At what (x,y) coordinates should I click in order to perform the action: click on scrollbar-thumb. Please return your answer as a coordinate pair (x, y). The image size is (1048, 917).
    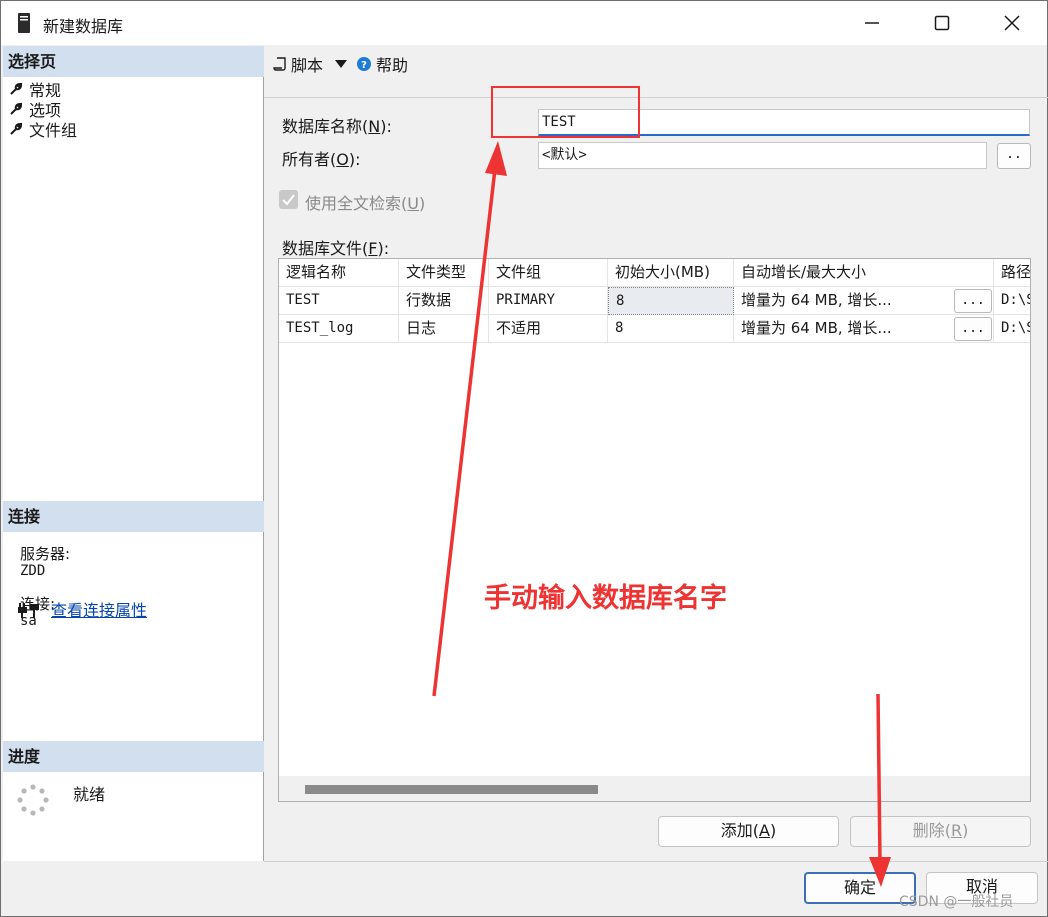
    Looking at the image, I should click on (451, 789).